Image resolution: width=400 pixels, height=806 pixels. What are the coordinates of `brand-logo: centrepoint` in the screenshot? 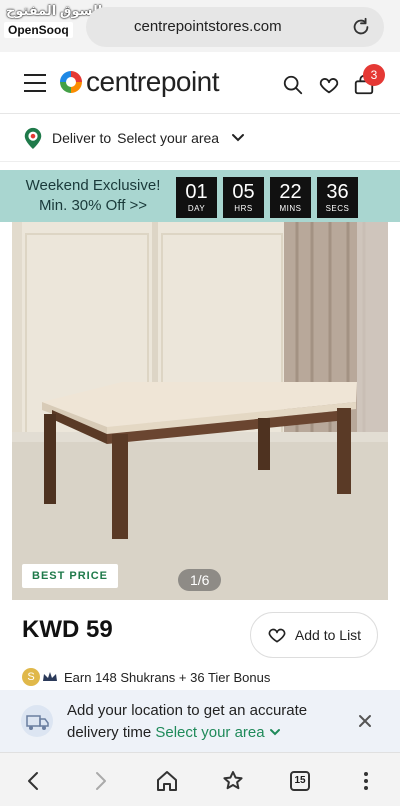 It's located at (140, 82).